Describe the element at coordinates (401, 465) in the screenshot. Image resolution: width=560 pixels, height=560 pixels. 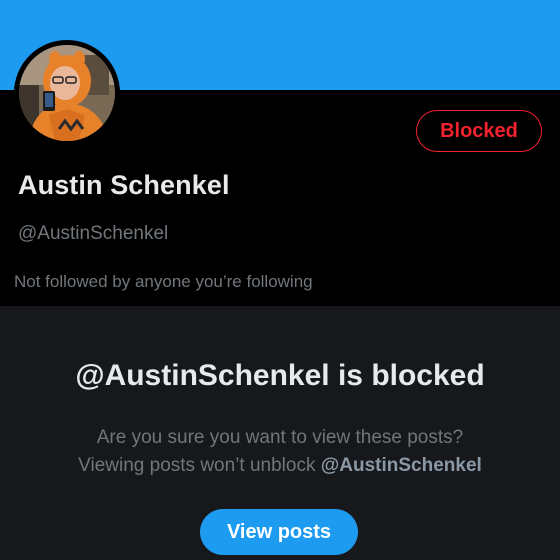
I see `blocked-notice-handle: @AustinSchenkel` at that location.